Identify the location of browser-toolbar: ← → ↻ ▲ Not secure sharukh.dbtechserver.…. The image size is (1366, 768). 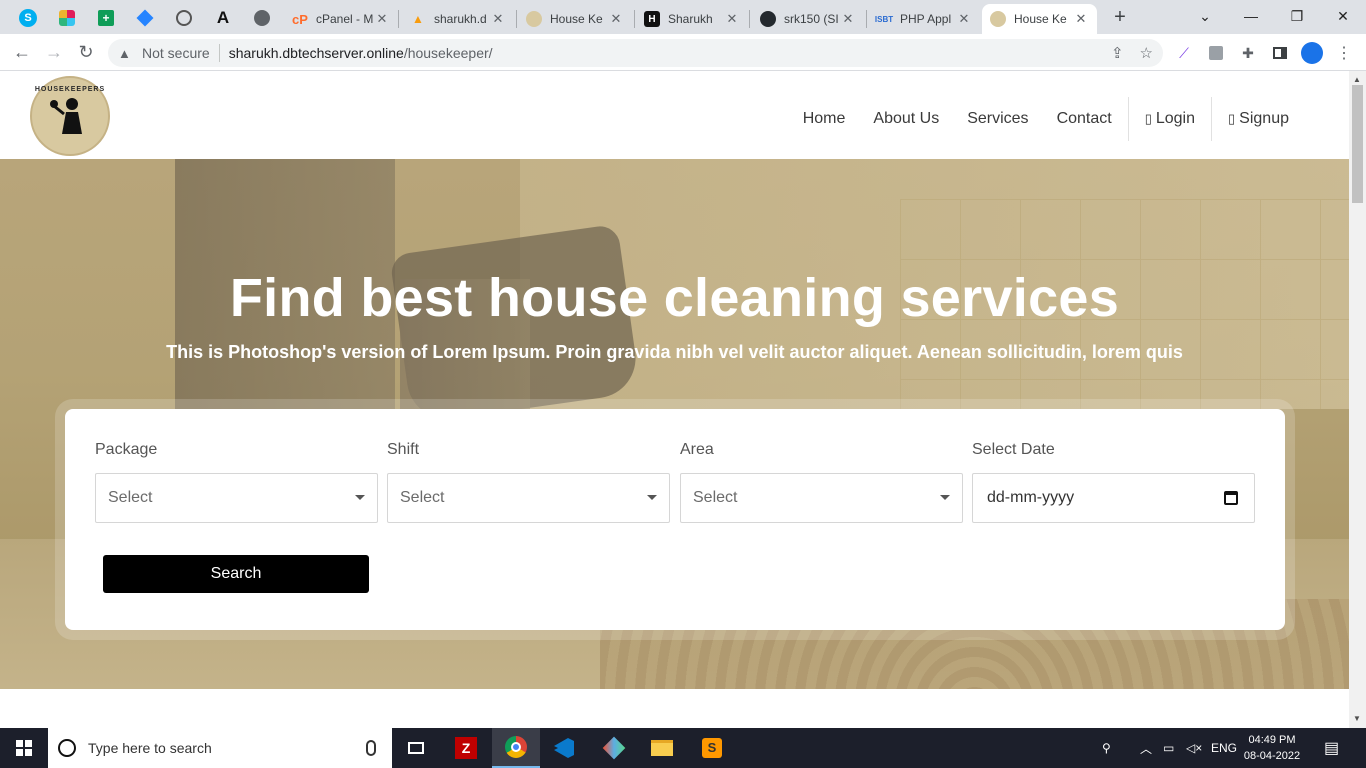
(683, 52).